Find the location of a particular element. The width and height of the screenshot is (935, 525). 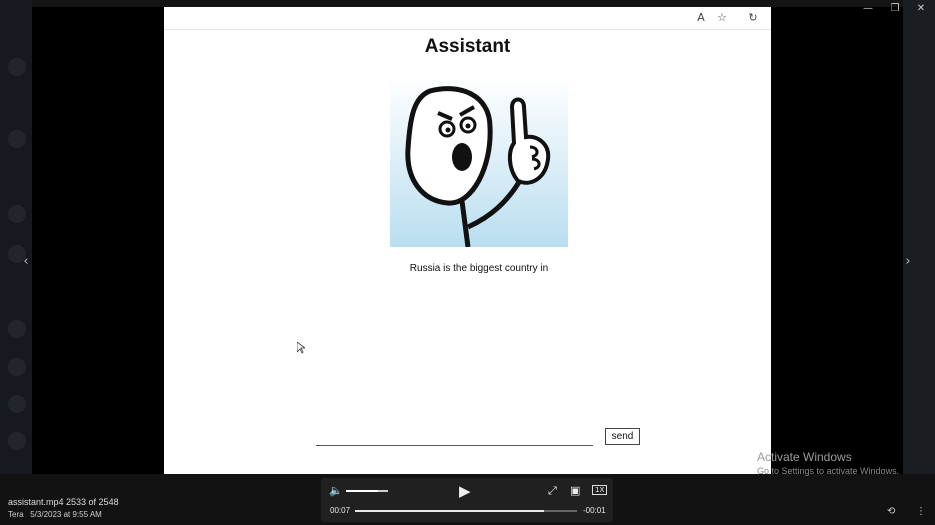

previous-icon: ‹ is located at coordinates (26, 261).